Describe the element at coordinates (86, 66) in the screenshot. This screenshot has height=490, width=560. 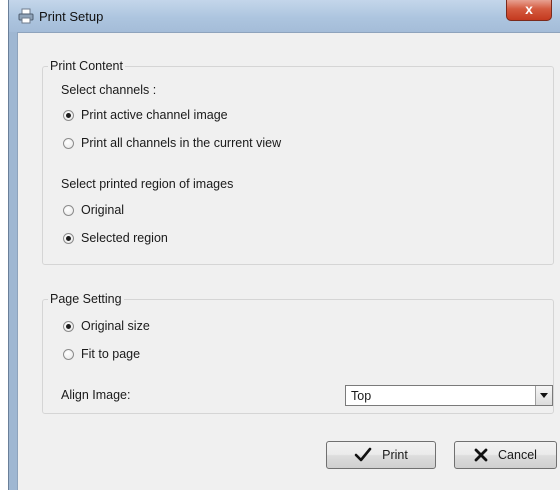
I see `print-content-legend: Print Content` at that location.